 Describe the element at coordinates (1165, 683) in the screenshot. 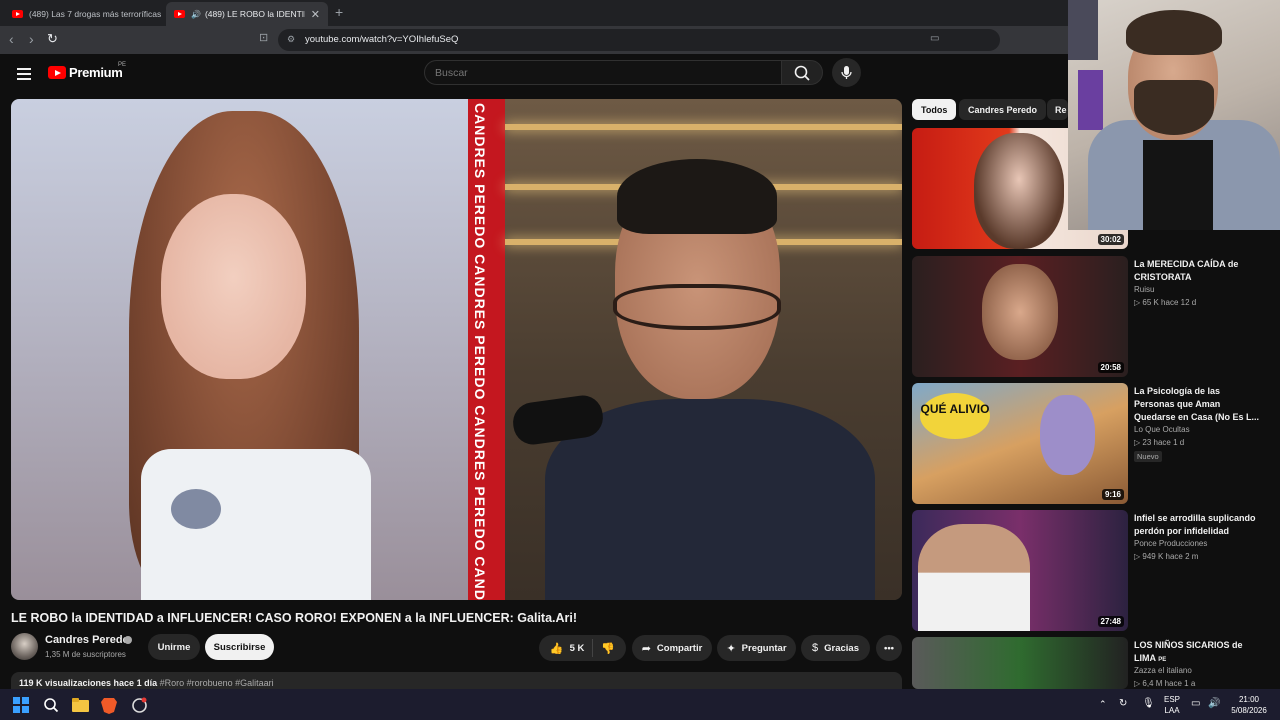

I see `recommendation-meta: ▷ 6,4 M hace 1 a` at that location.